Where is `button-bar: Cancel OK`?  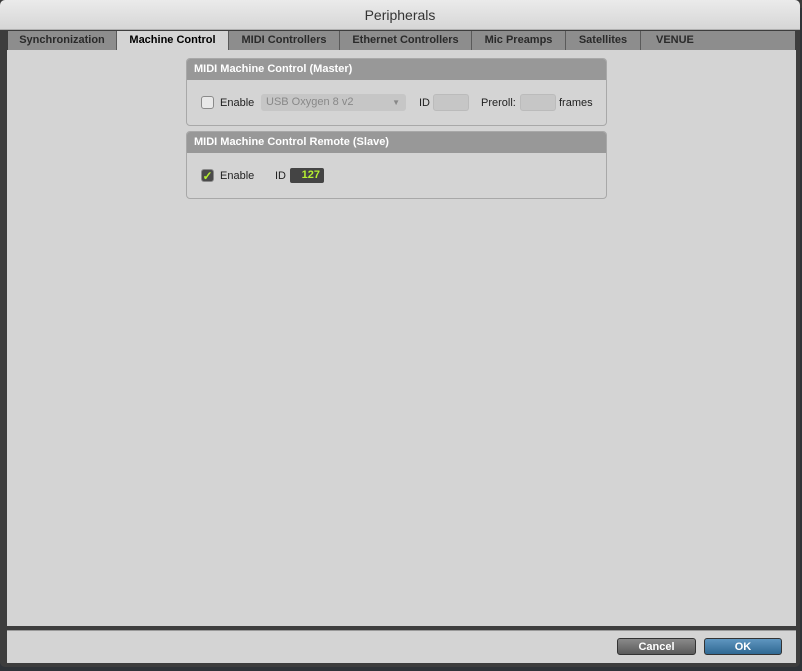 button-bar: Cancel OK is located at coordinates (401, 646).